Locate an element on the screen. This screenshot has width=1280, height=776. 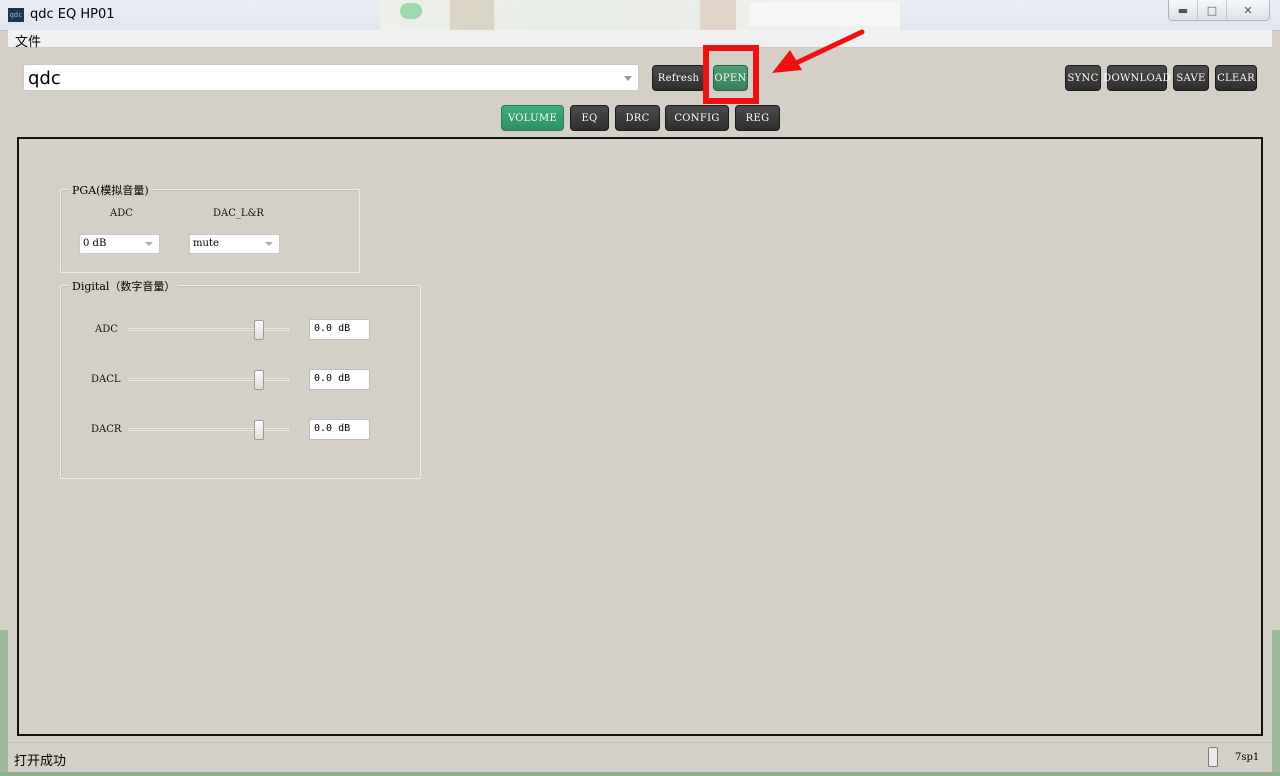
digital-dacr-value-field: 0.0 dB is located at coordinates (339, 429).